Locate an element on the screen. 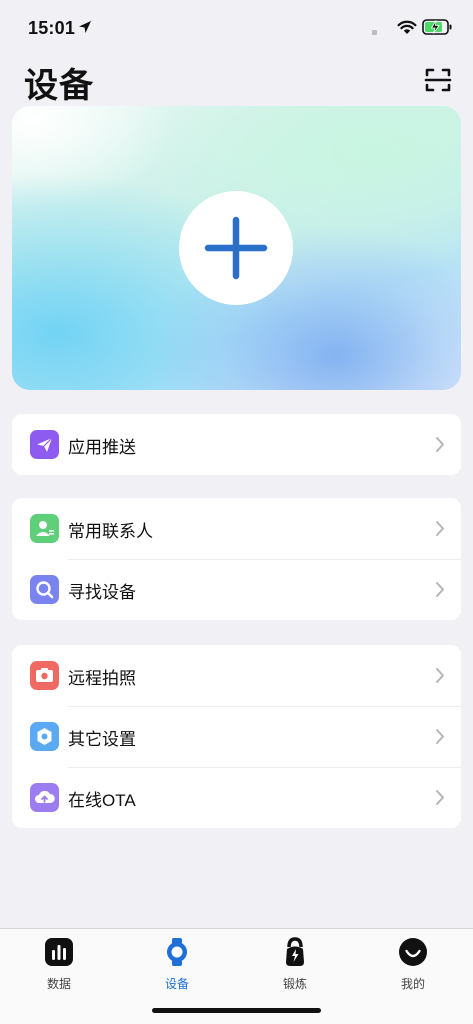  menu-item-label: 应用推送 is located at coordinates (102, 447).